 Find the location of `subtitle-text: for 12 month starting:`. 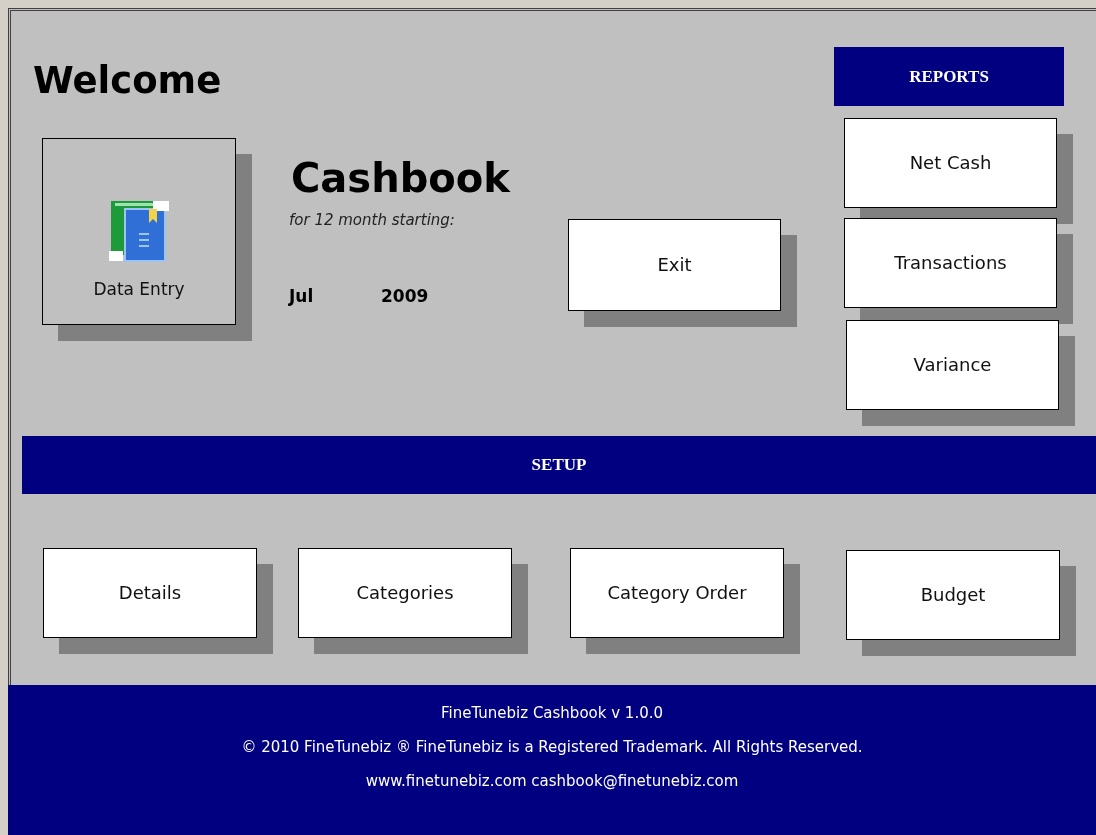

subtitle-text: for 12 month starting: is located at coordinates (372, 220).